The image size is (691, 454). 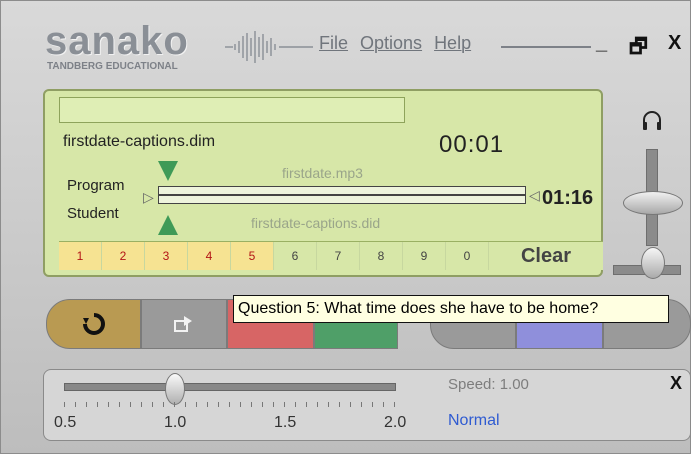 I want to click on logo-division: EDUCATIONAL, so click(x=141, y=66).